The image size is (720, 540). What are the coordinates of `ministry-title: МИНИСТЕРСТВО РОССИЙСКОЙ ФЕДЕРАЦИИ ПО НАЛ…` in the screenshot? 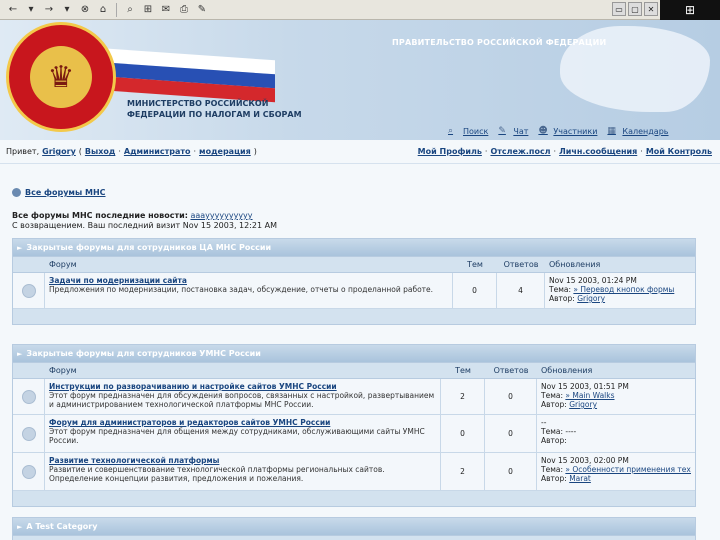 It's located at (214, 109).